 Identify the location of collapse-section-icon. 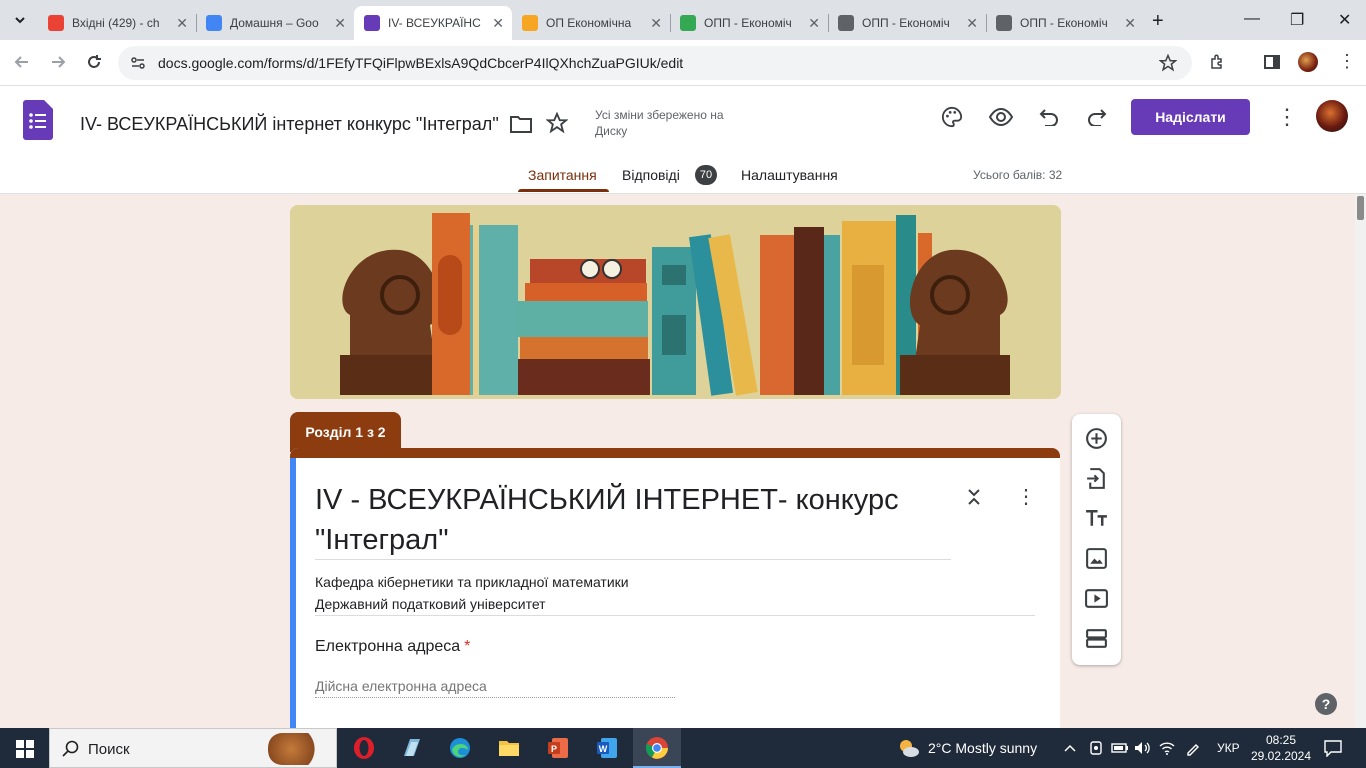
(974, 499).